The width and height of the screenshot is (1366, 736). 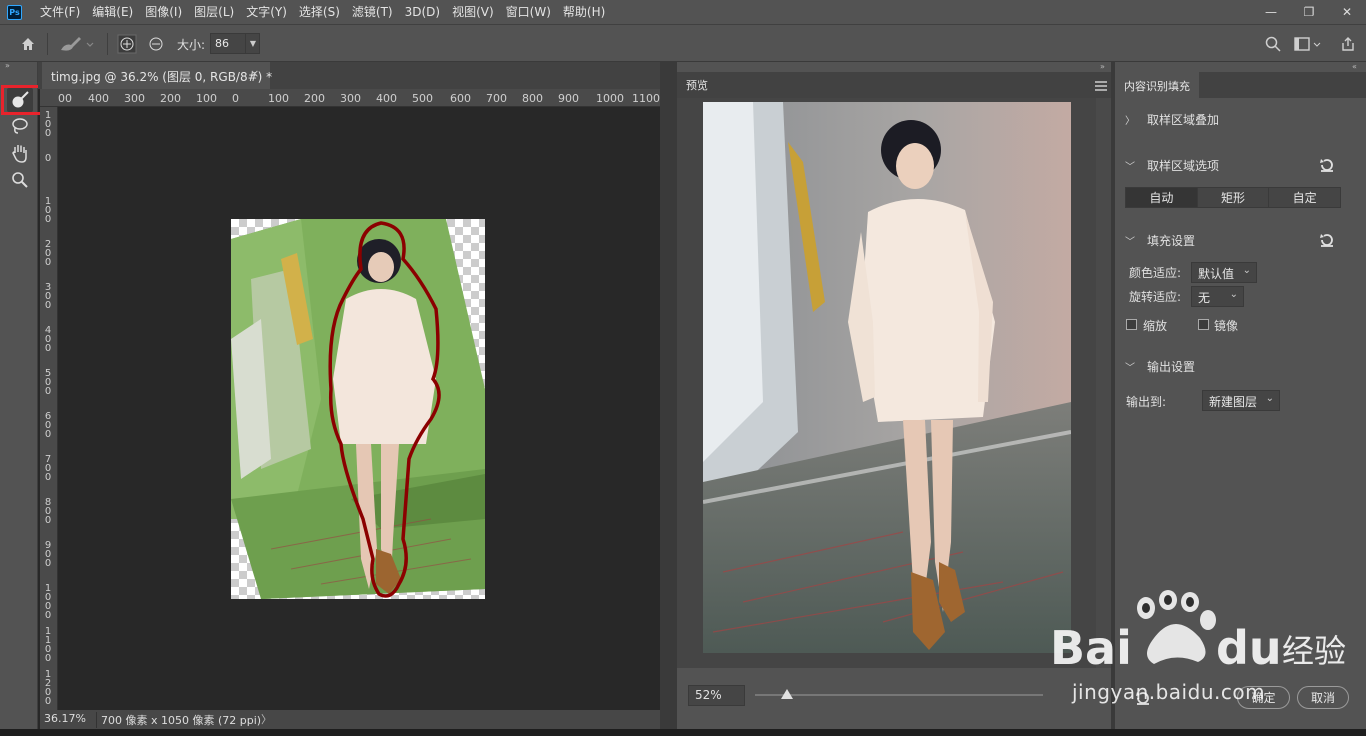 What do you see at coordinates (646, 98) in the screenshot?
I see `ruler-tick-label: 1100` at bounding box center [646, 98].